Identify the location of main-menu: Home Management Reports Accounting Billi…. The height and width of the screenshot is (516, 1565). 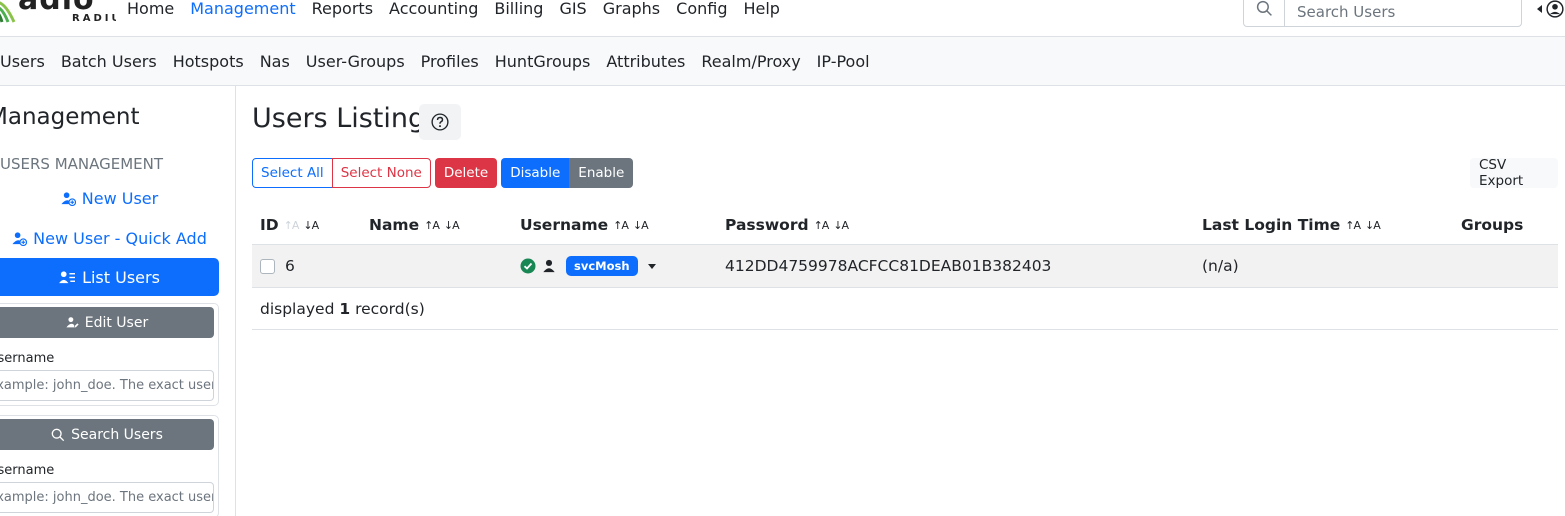
(461, 9).